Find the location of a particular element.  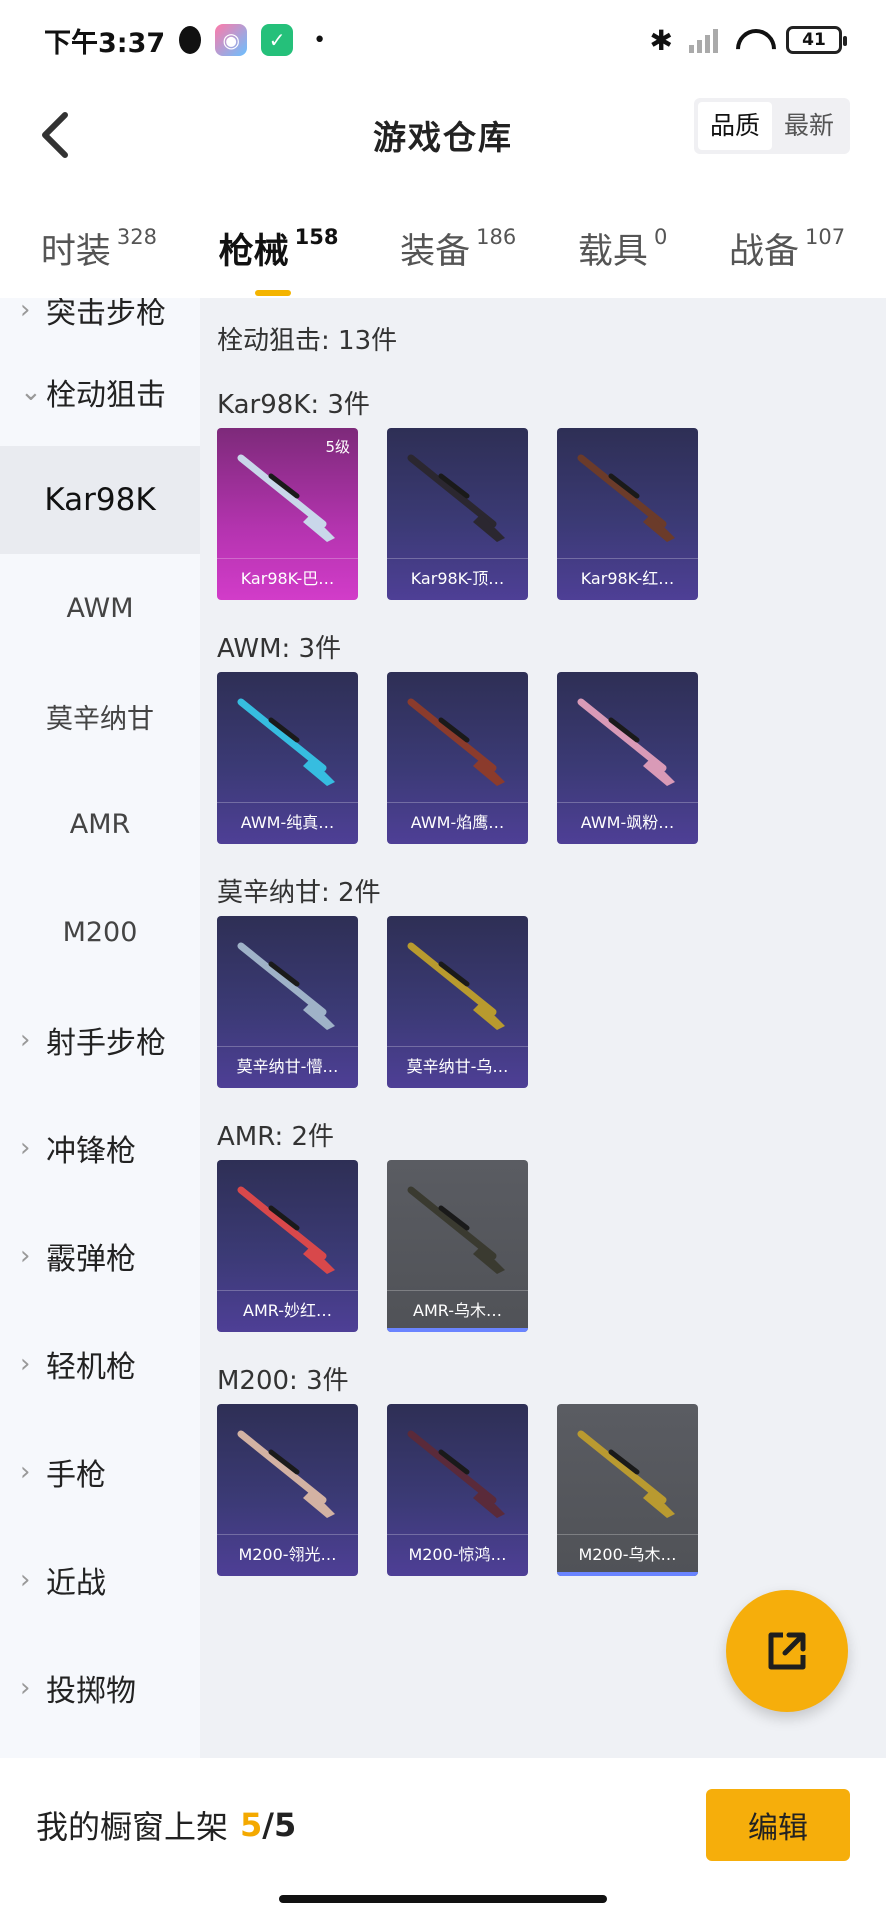

app-header: 游戏仓库 品质 最新 is located at coordinates (443, 135).